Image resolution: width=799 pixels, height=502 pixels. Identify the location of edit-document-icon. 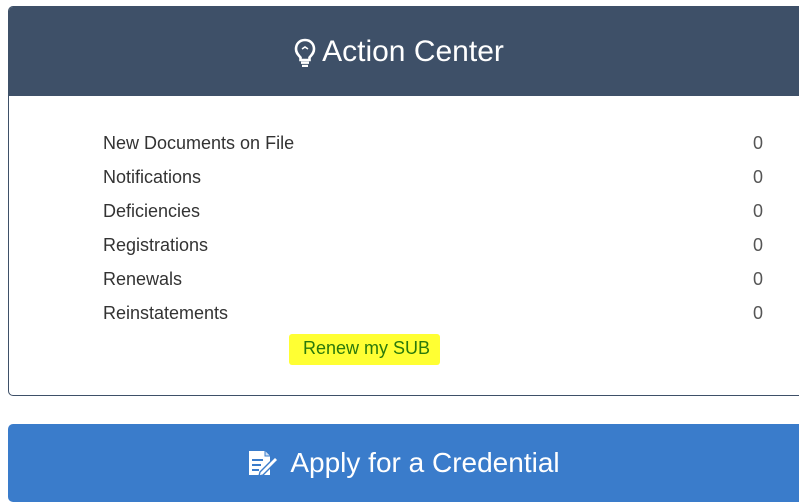
(264, 464).